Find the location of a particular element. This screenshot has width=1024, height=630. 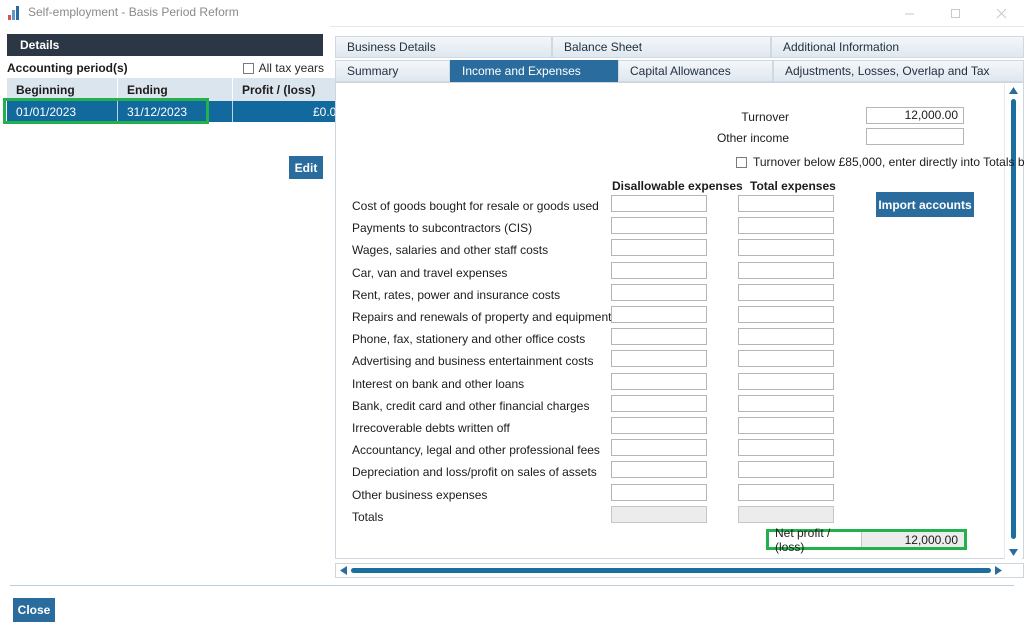

tab-additional-information: Additional Information is located at coordinates (897, 47).